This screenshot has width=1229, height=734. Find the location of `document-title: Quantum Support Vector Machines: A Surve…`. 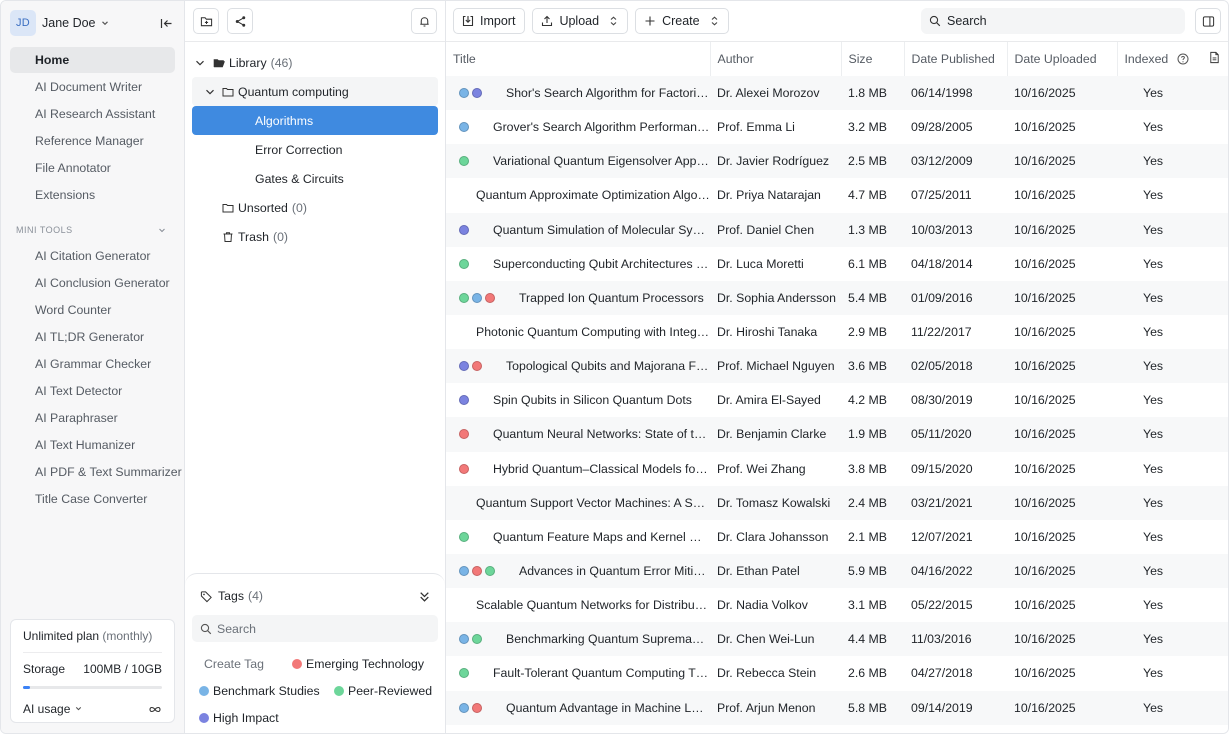

document-title: Quantum Support Vector Machines: A Surve… is located at coordinates (593, 503).